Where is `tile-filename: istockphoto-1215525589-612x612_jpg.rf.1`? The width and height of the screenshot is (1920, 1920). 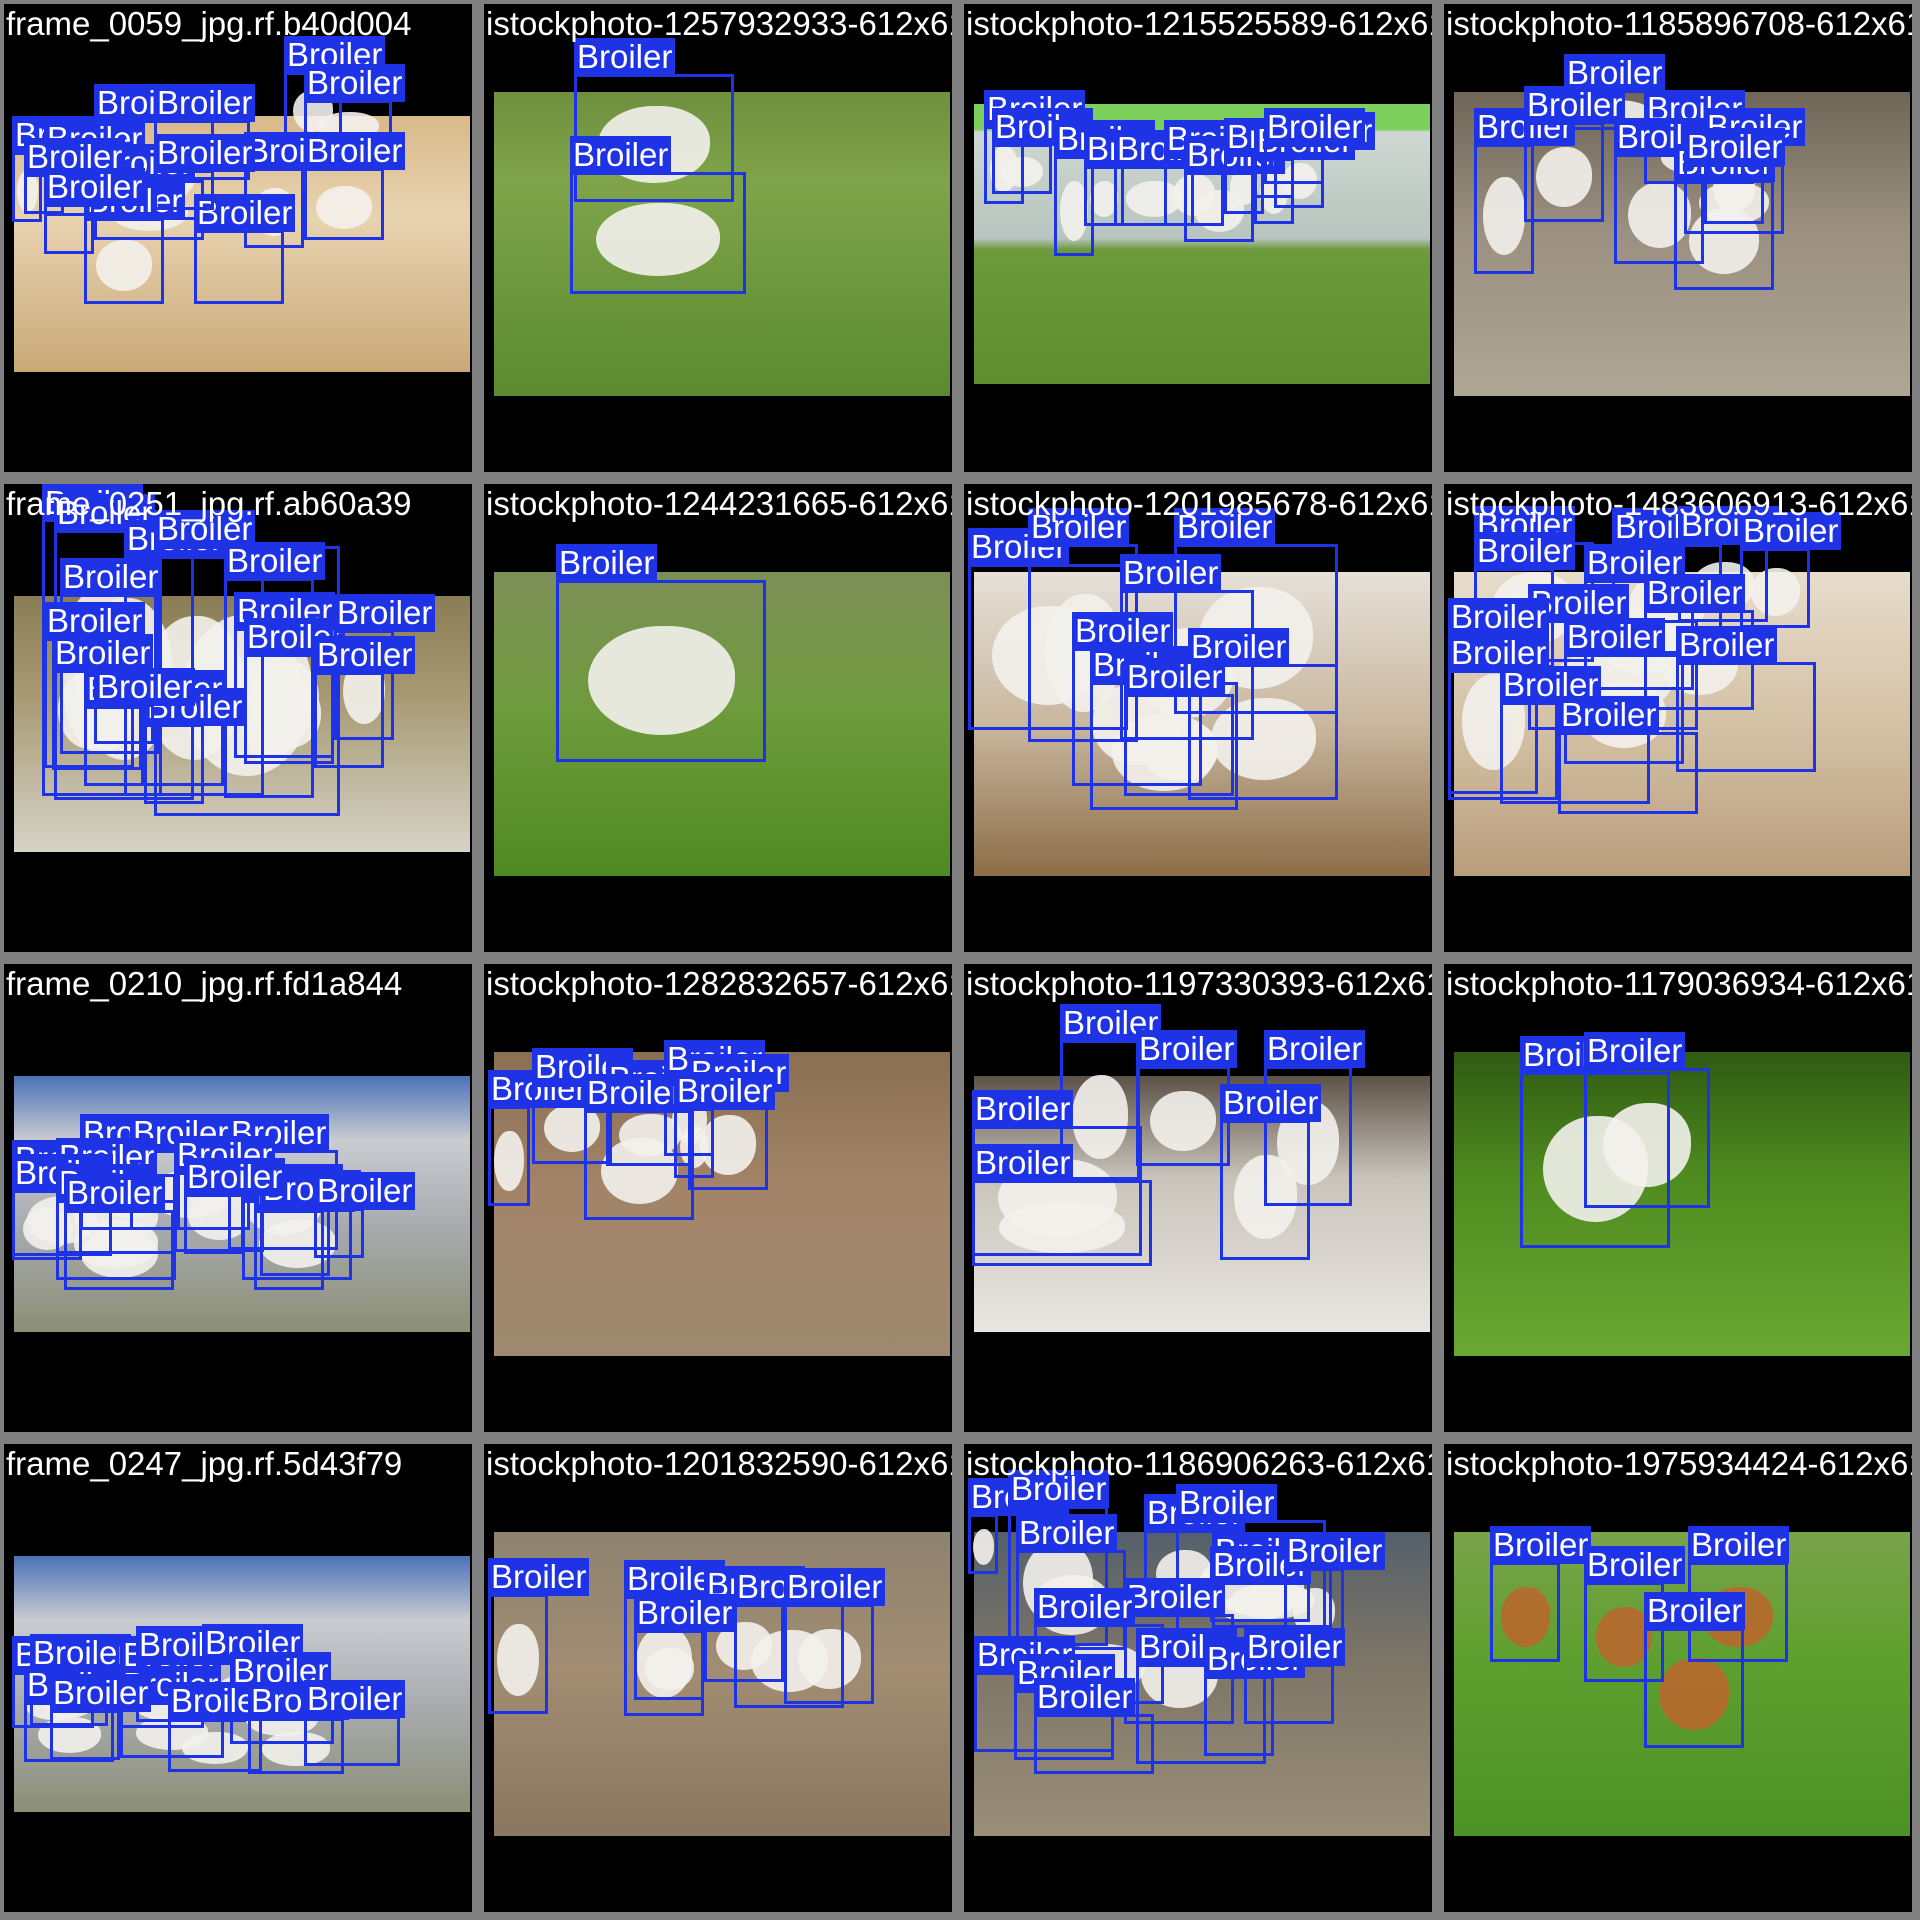 tile-filename: istockphoto-1215525589-612x612_jpg.rf.1 is located at coordinates (1199, 23).